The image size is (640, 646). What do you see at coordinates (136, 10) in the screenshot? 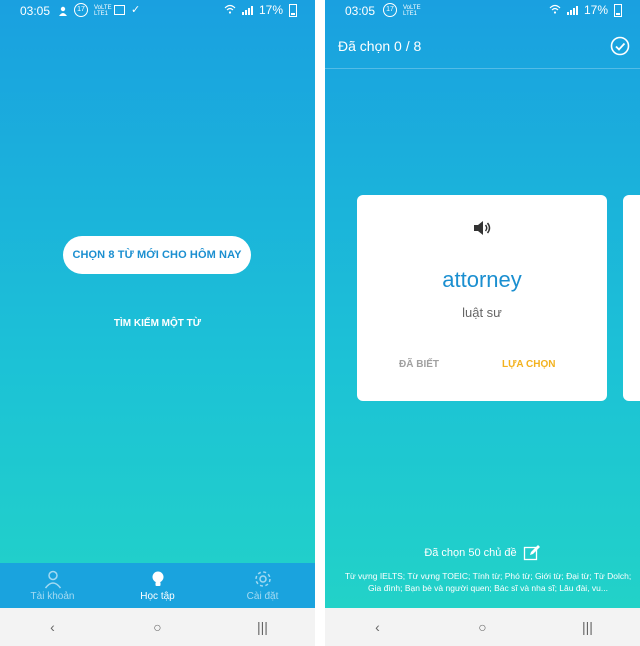
I see `check-status-icon: ✓` at bounding box center [136, 10].